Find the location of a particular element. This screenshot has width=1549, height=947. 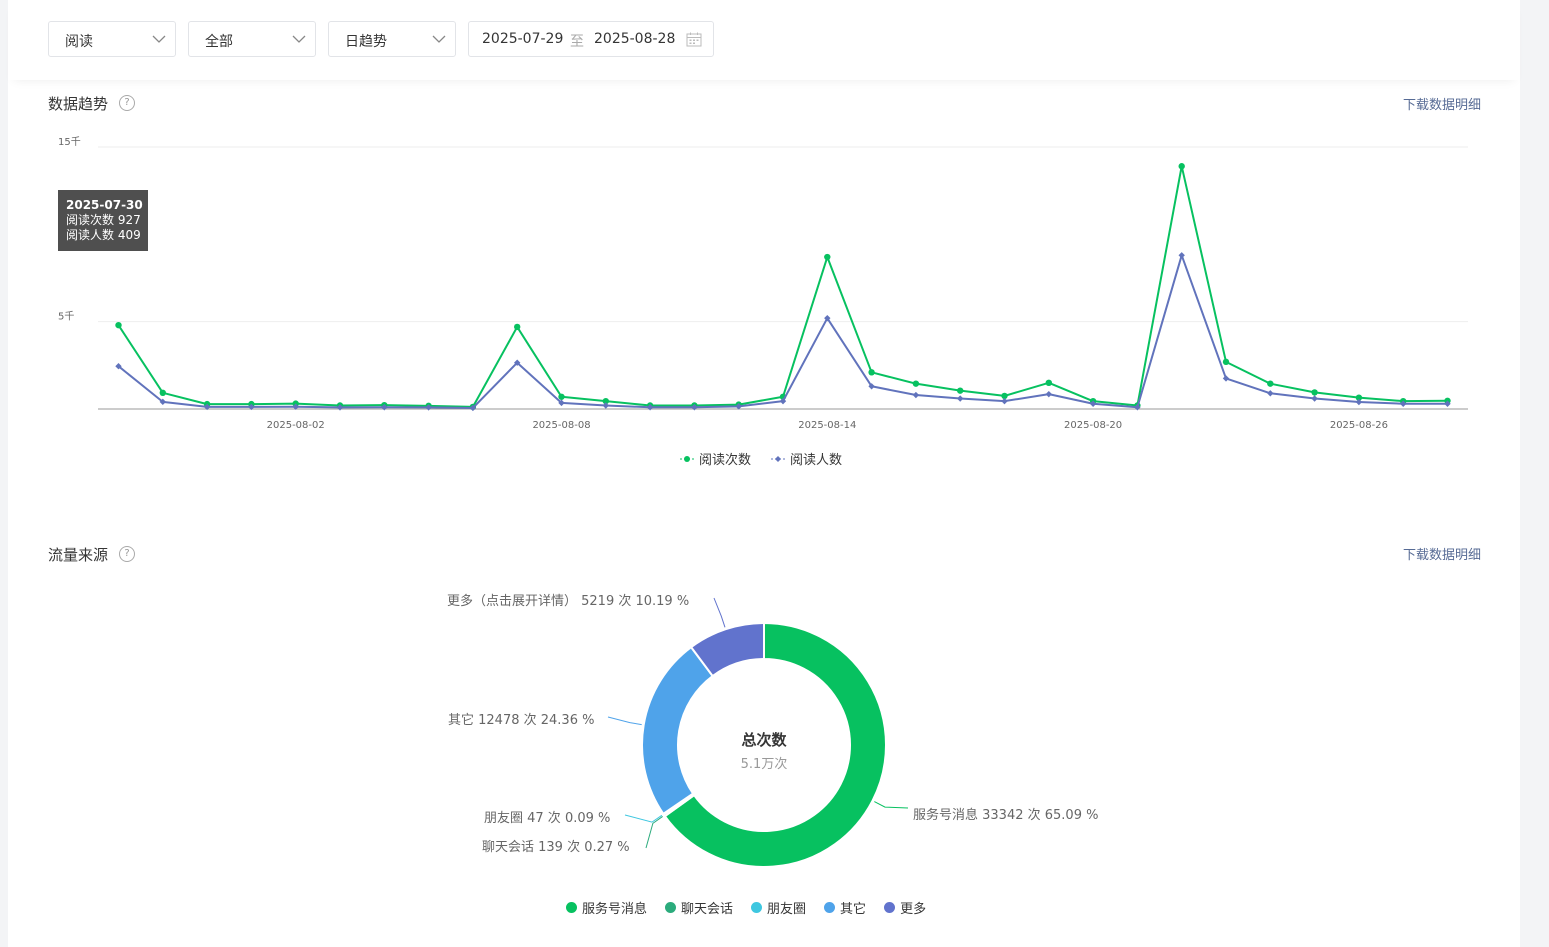

slice-label-moments: 朋友圈 47 次 0.09 % is located at coordinates (547, 818).